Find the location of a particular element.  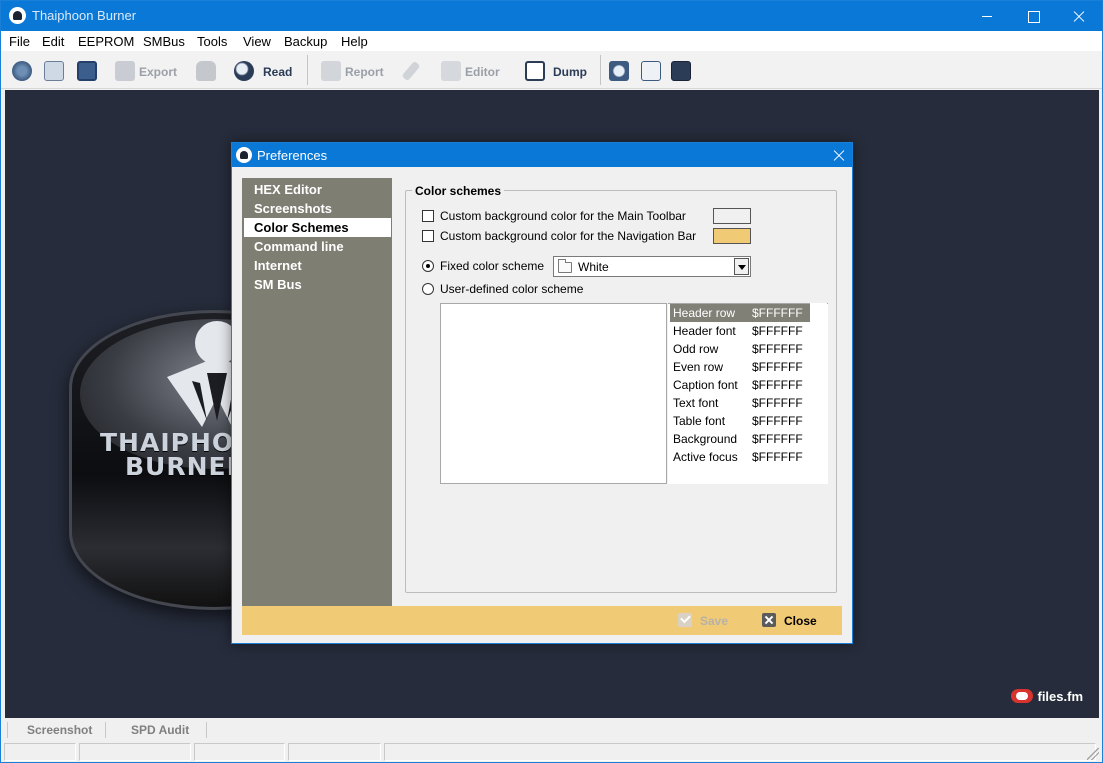

dialog-title: Preferences is located at coordinates (292, 155).